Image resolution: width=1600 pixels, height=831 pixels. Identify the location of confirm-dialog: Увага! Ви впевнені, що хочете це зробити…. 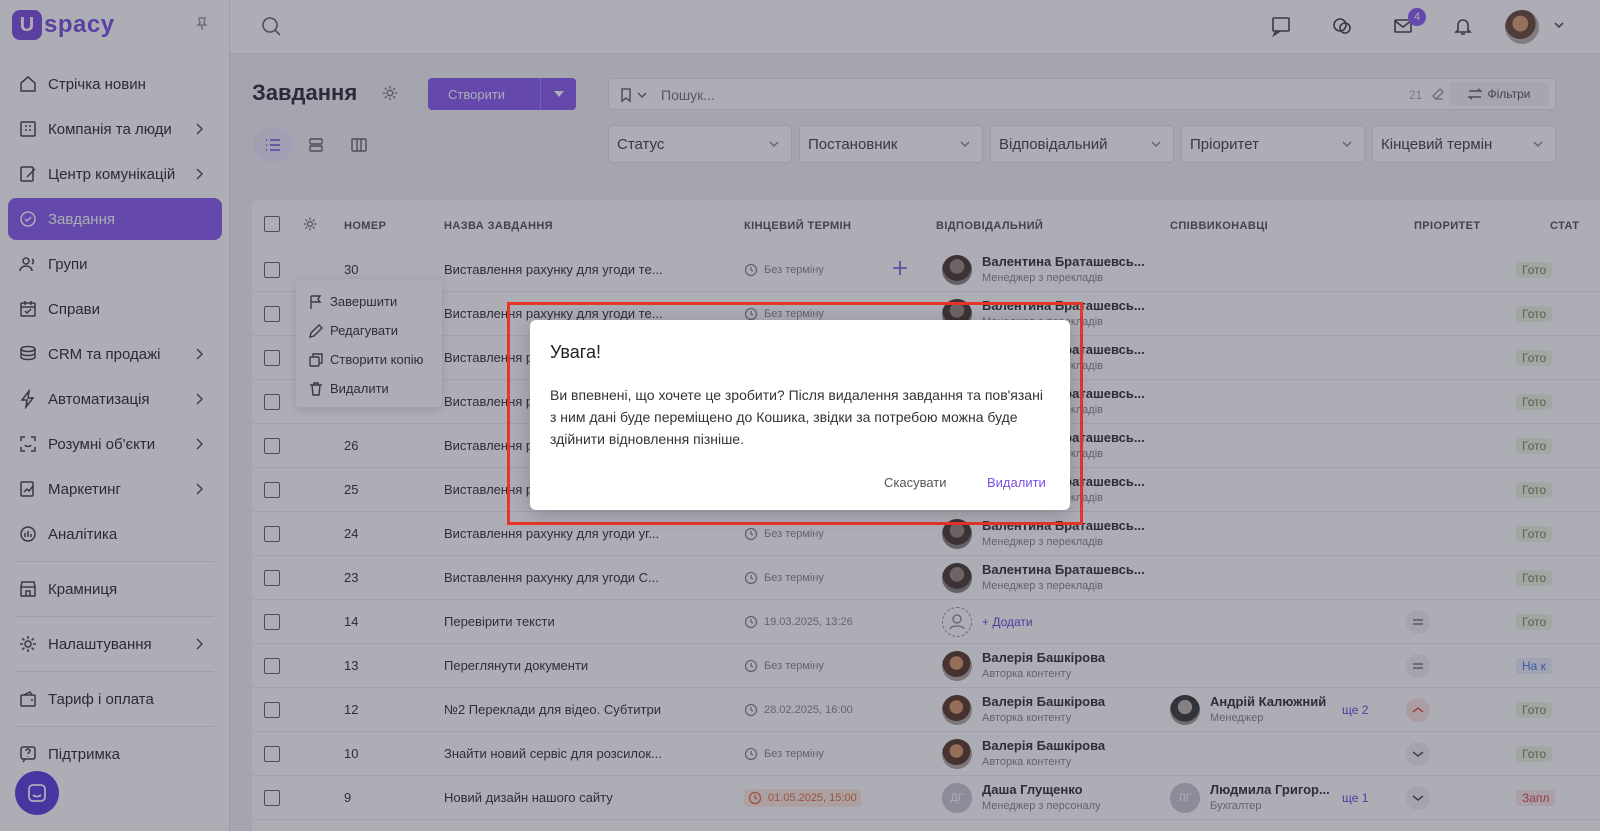
(800, 415).